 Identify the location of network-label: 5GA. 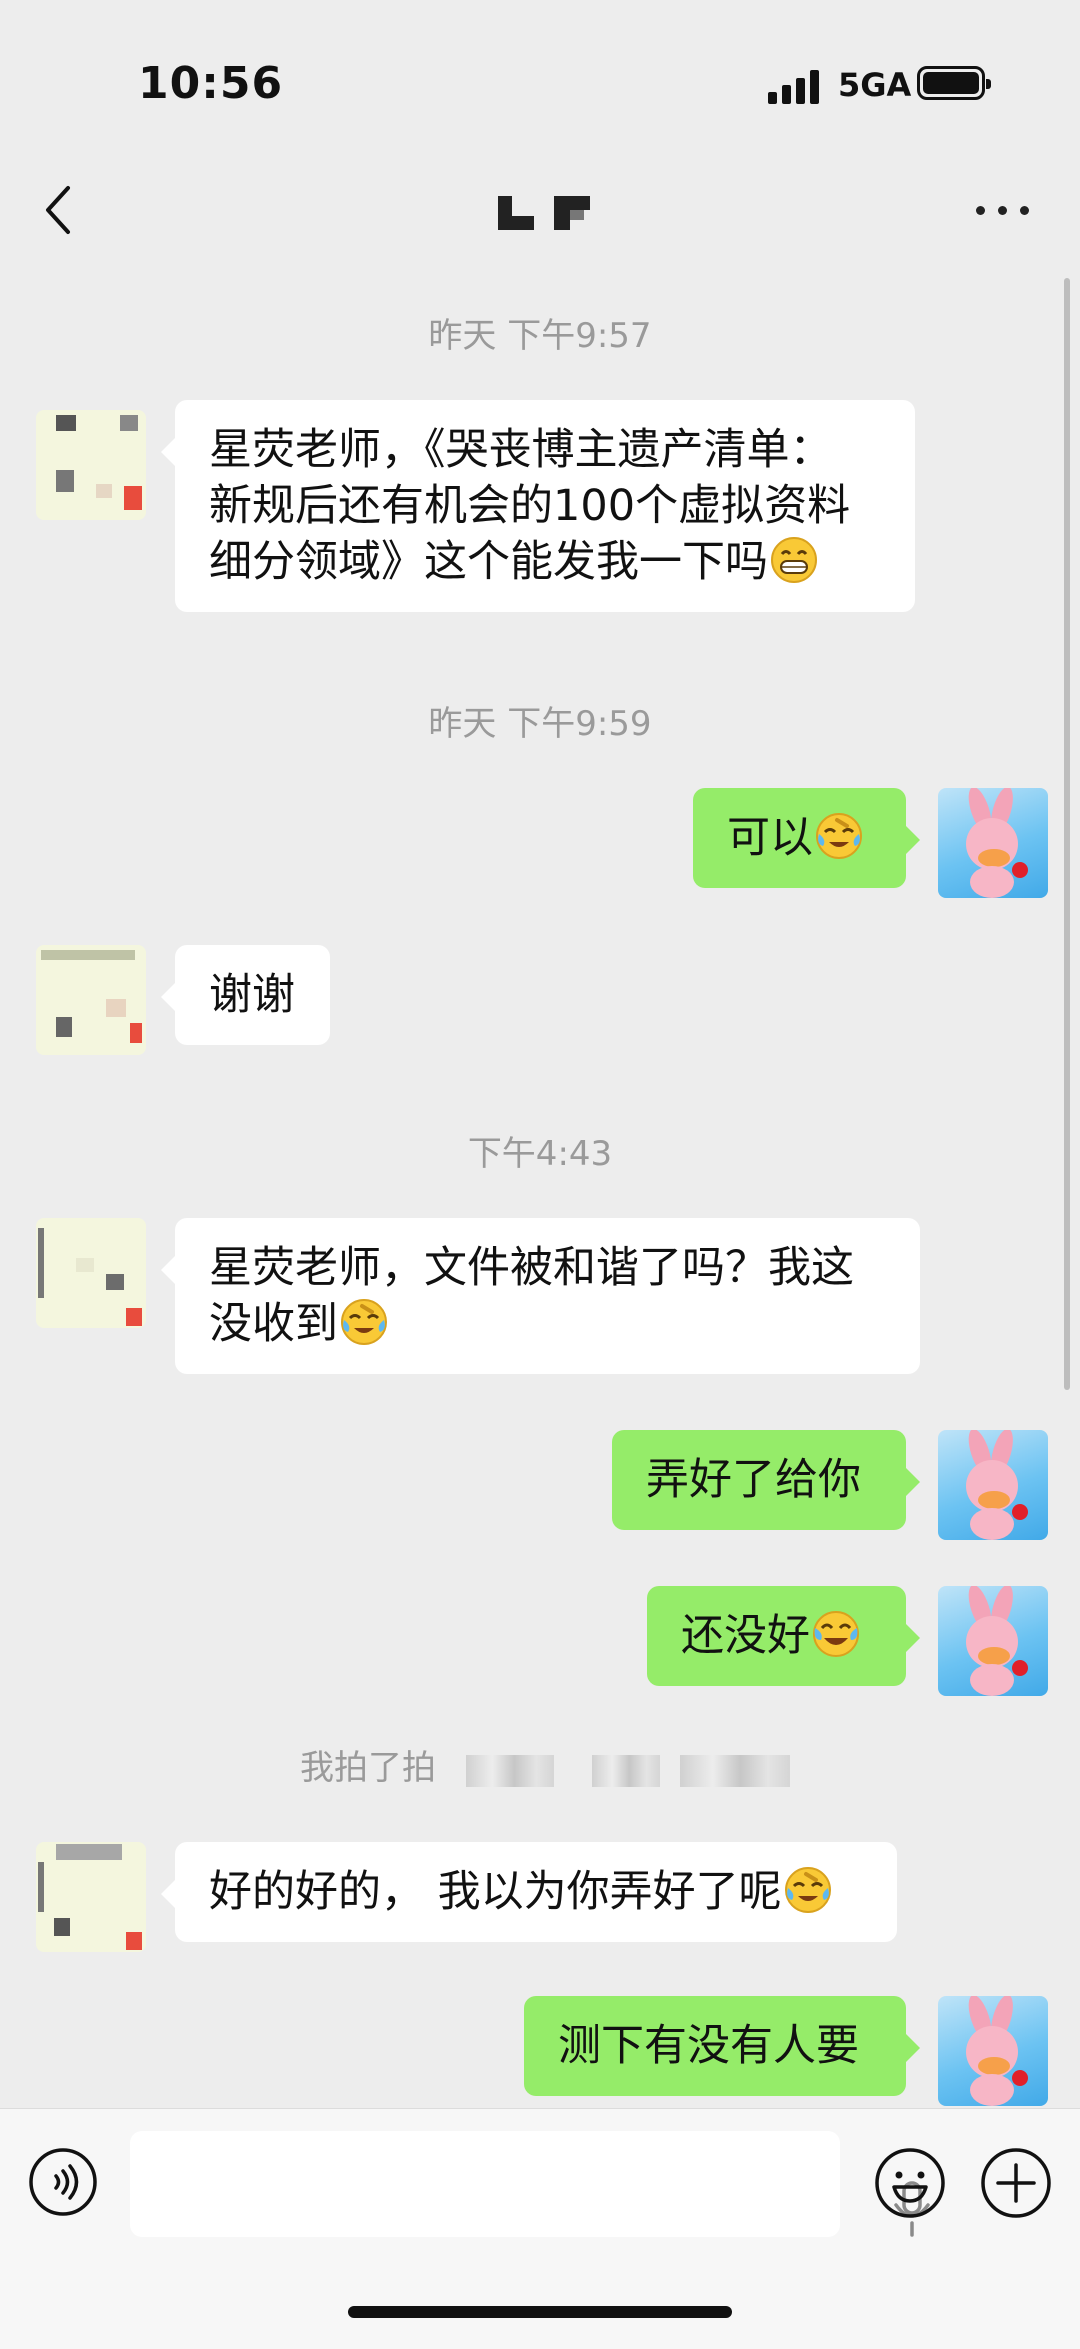
(875, 85).